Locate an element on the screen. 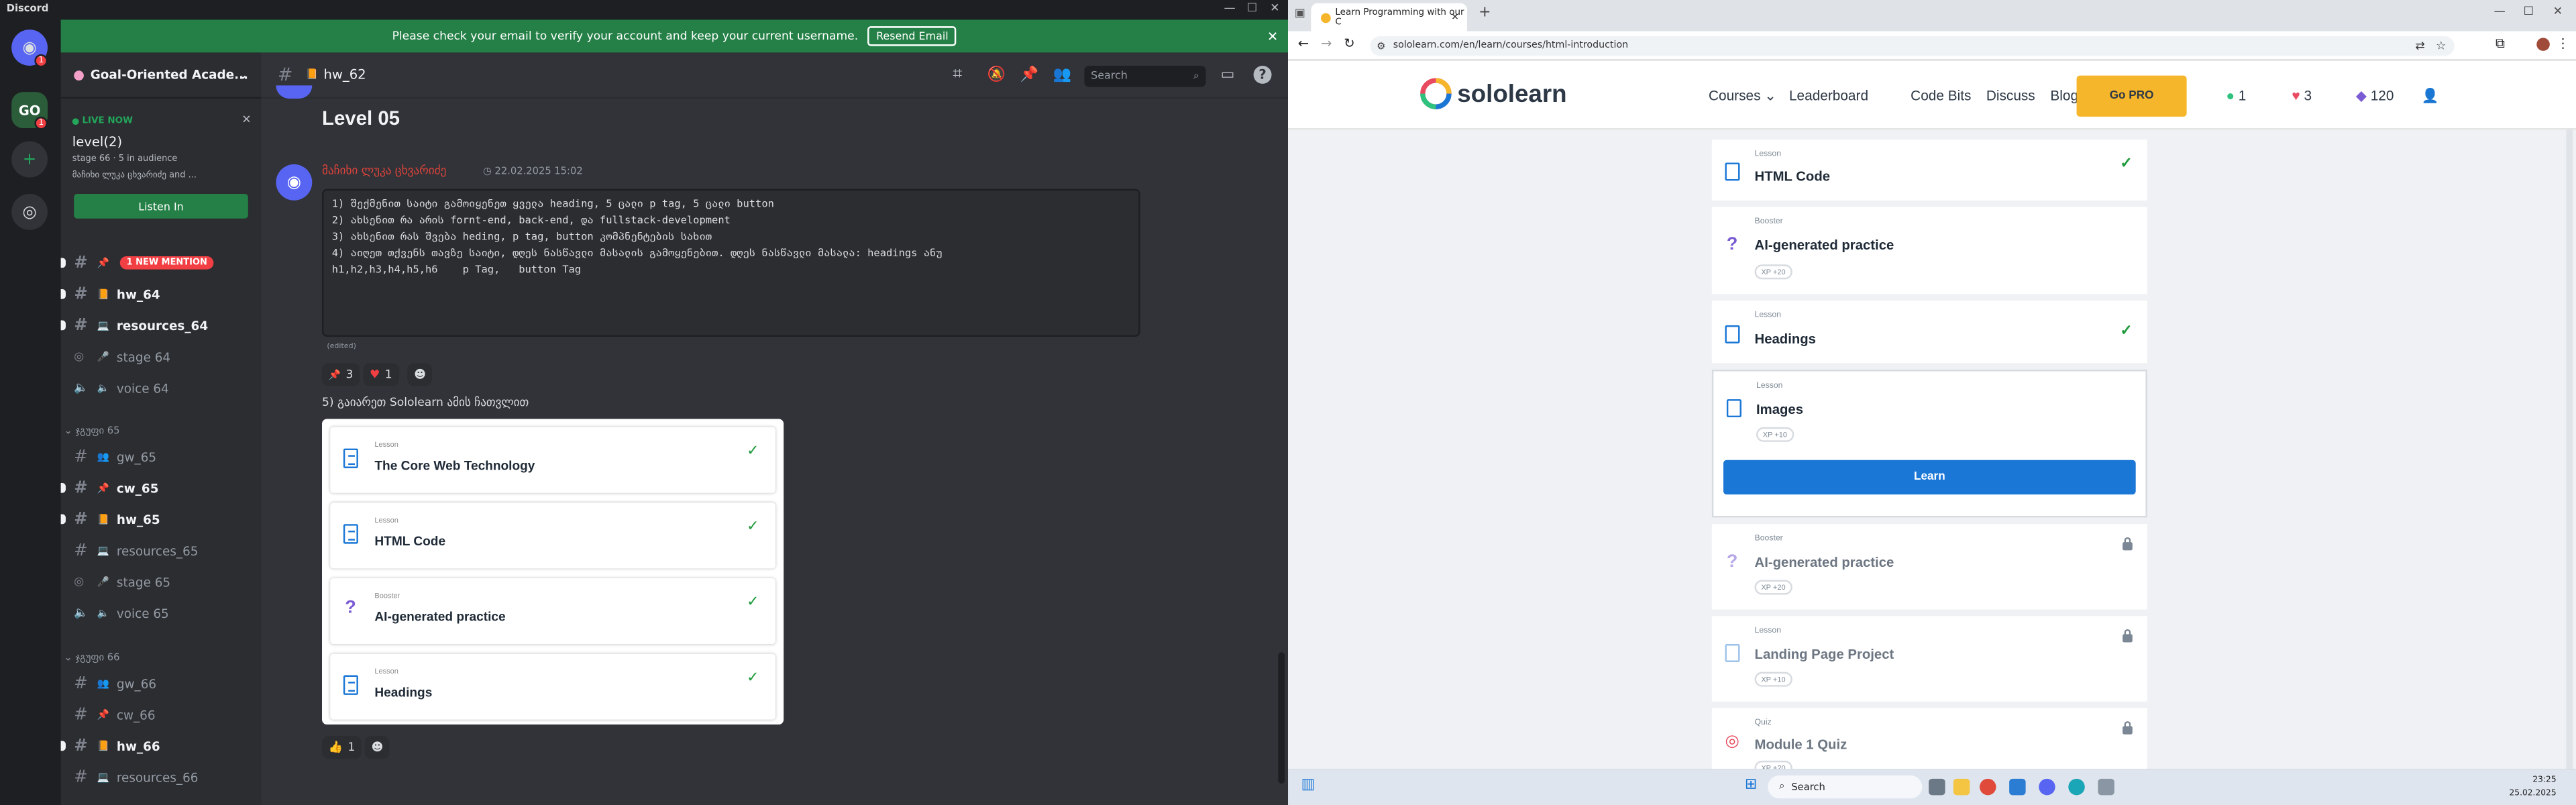 The height and width of the screenshot is (805, 2576). vscode-icon is located at coordinates (2017, 787).